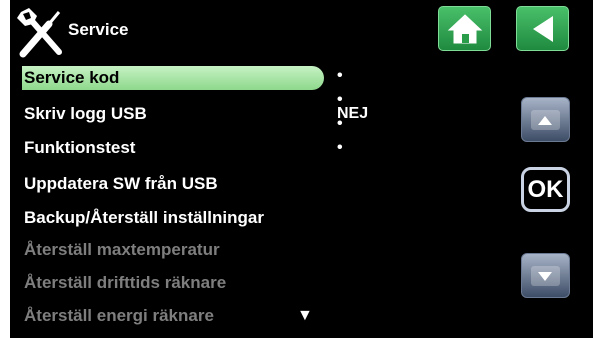  I want to click on home-button, so click(464, 28).